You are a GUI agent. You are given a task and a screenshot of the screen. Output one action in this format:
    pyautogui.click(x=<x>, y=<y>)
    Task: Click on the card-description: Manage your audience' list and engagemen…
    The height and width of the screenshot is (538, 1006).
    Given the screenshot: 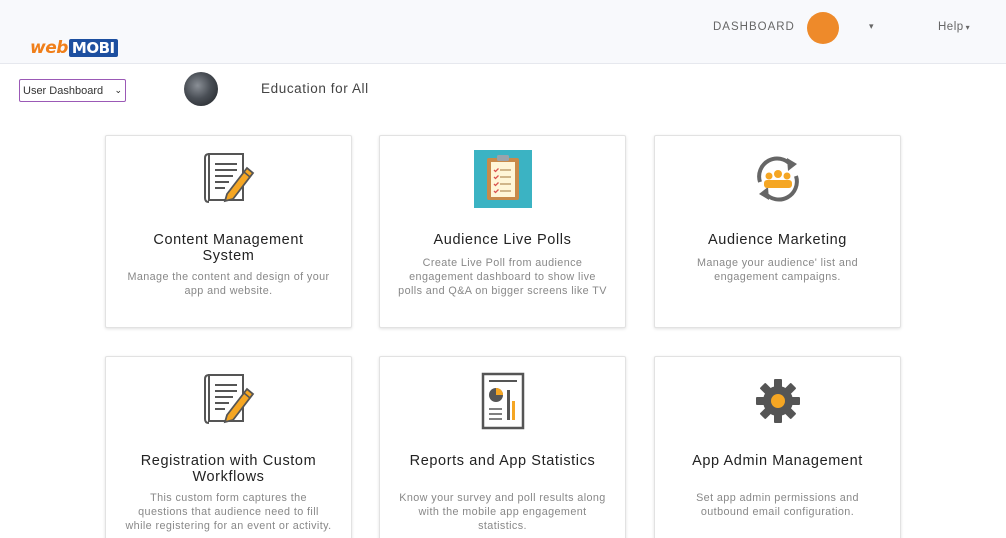 What is the action you would take?
    pyautogui.click(x=777, y=270)
    